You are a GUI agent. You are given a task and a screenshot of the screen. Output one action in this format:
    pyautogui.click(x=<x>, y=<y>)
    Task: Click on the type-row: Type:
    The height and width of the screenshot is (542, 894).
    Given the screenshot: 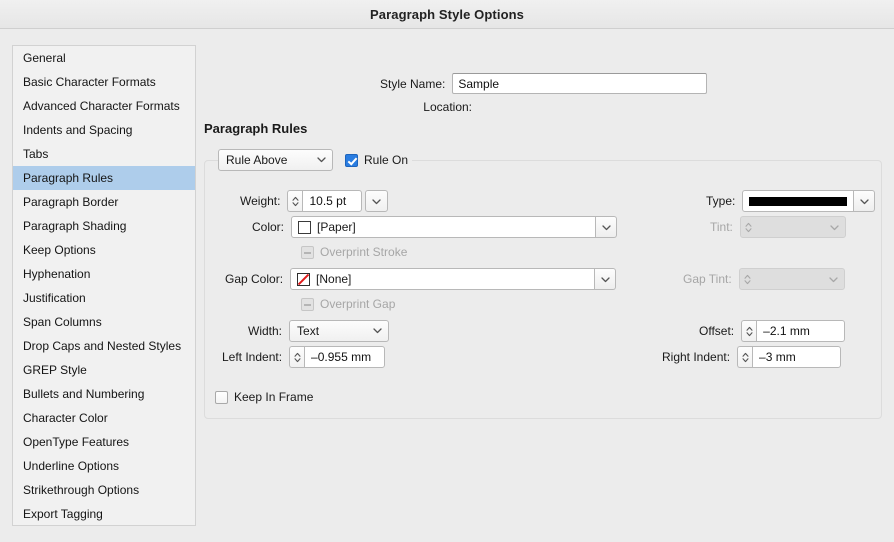 What is the action you would take?
    pyautogui.click(x=791, y=201)
    